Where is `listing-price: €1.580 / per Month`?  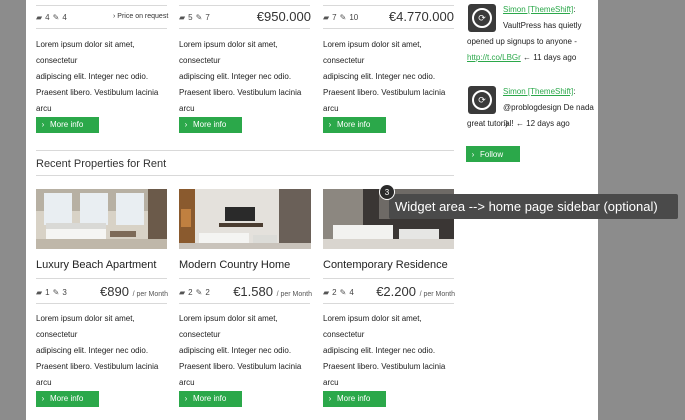 listing-price: €1.580 / per Month is located at coordinates (269, 291).